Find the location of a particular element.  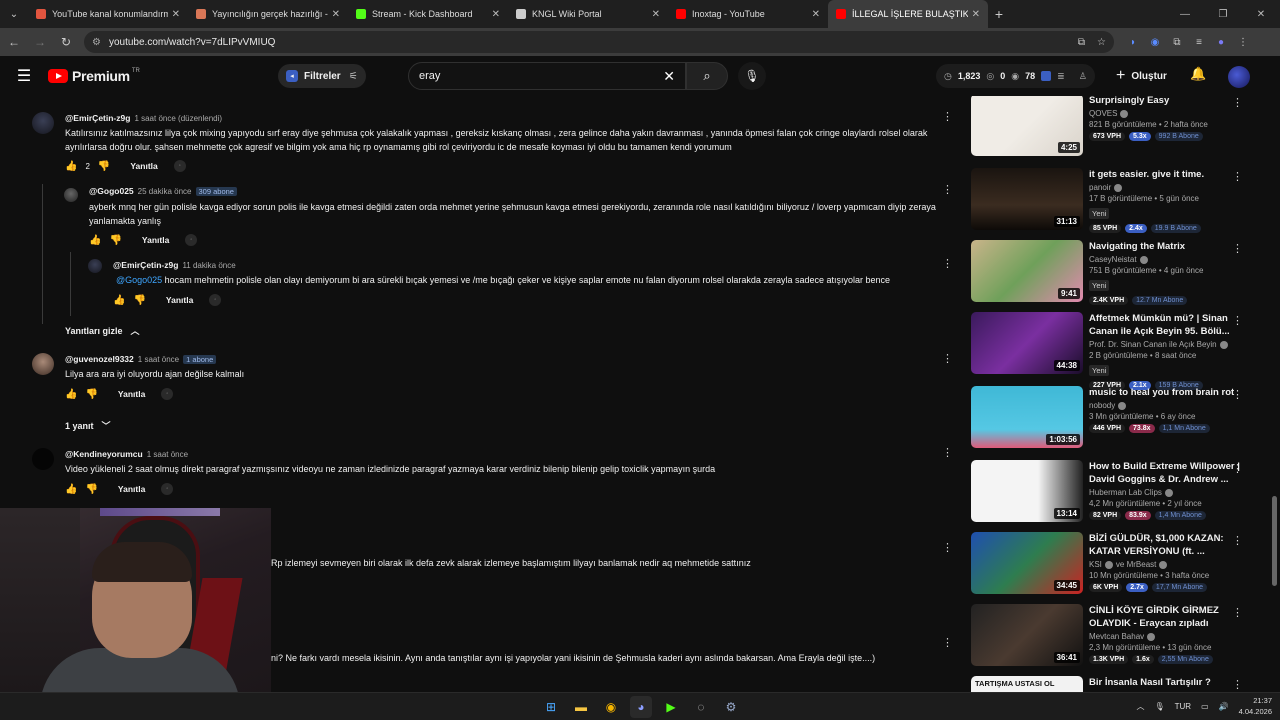

extension-icon: ◗ is located at coordinates (1133, 42).